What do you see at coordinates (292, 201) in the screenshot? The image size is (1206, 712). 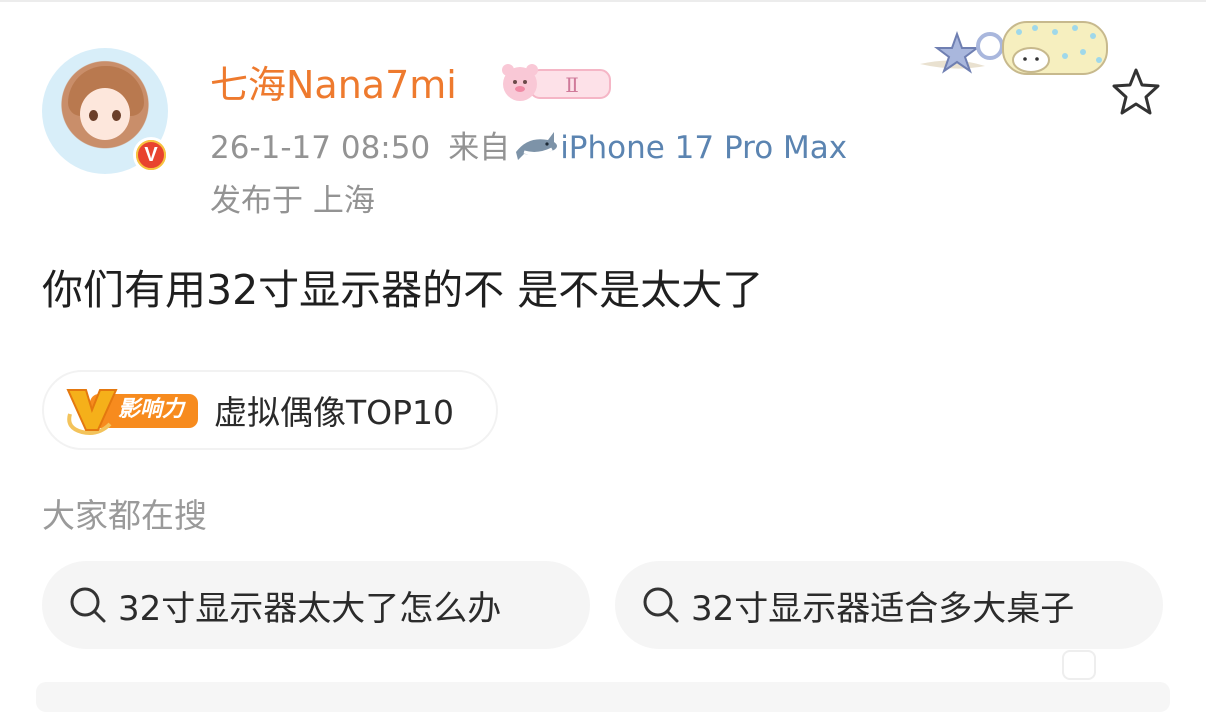 I see `post-location: 发布于 上海` at bounding box center [292, 201].